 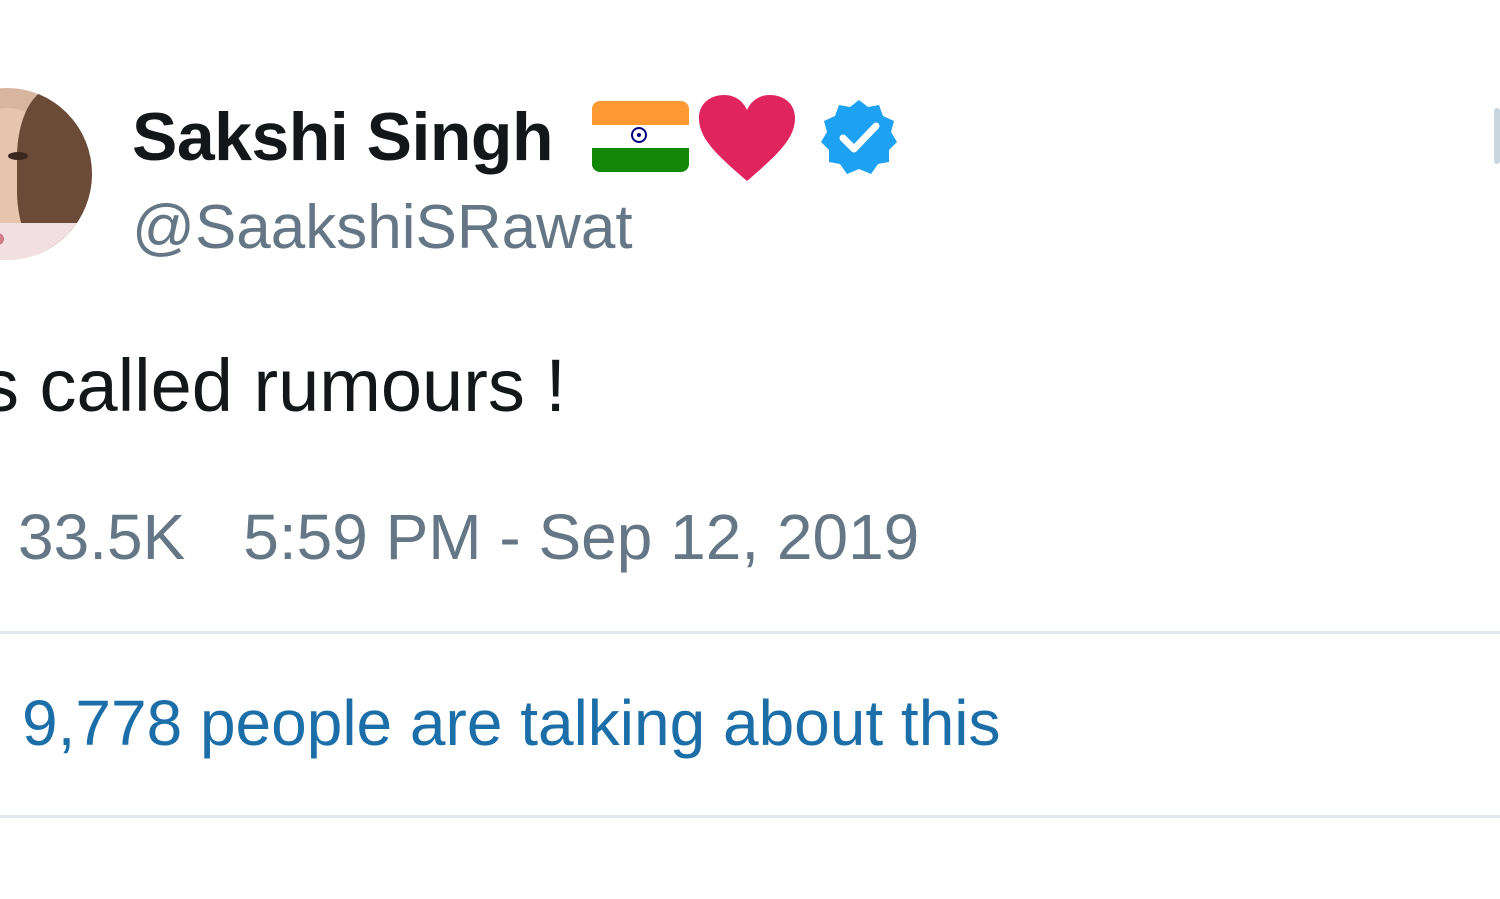 I want to click on ashoka-chakra-icon, so click(x=639, y=134).